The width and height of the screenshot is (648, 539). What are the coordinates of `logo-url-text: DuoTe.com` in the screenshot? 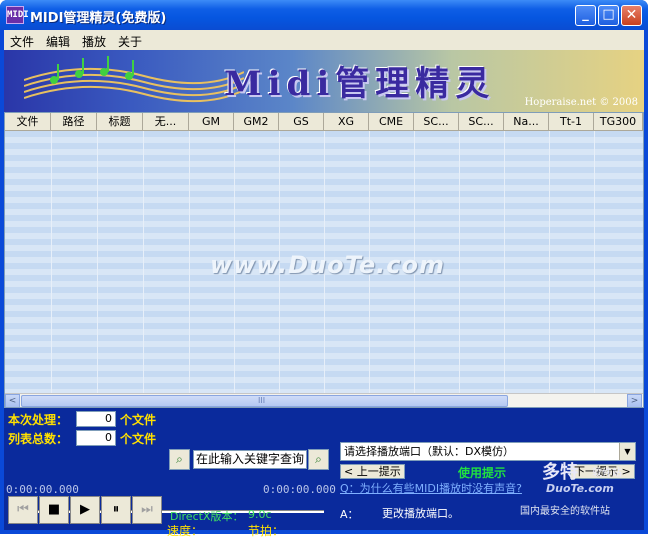 It's located at (580, 488).